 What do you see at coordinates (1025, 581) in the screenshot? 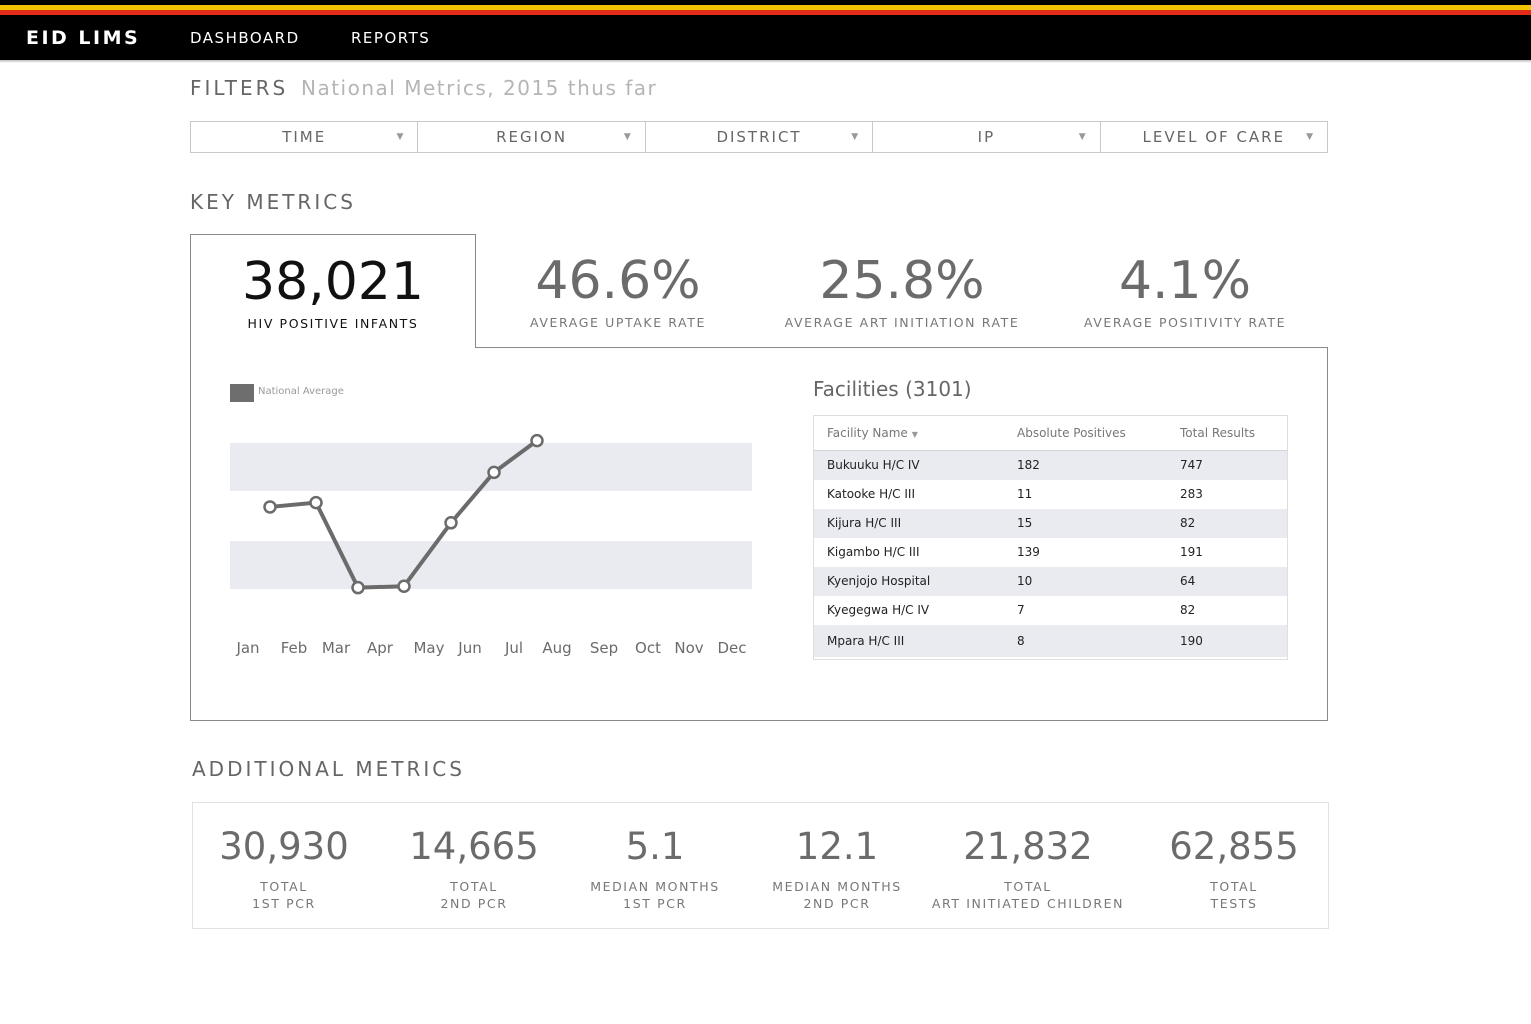
I see `absolute-positives: 10` at bounding box center [1025, 581].